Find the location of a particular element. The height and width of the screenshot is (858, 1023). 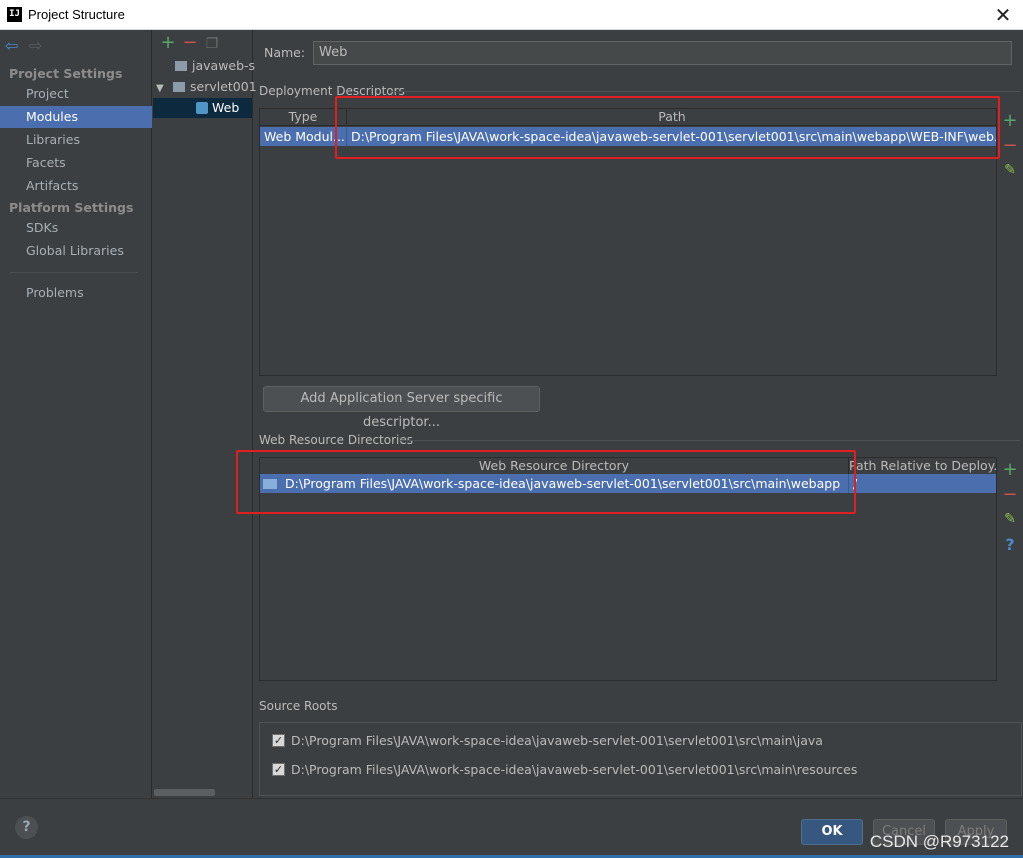

sidebar-item-modules: Modules is located at coordinates (76, 117).